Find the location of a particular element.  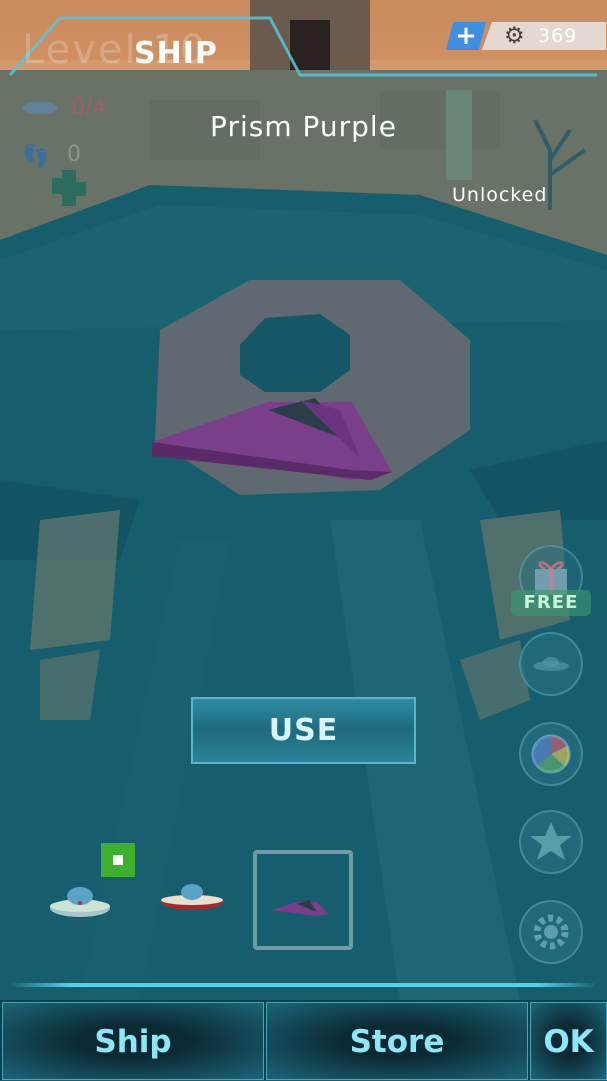

ship-icon is located at coordinates (551, 664).